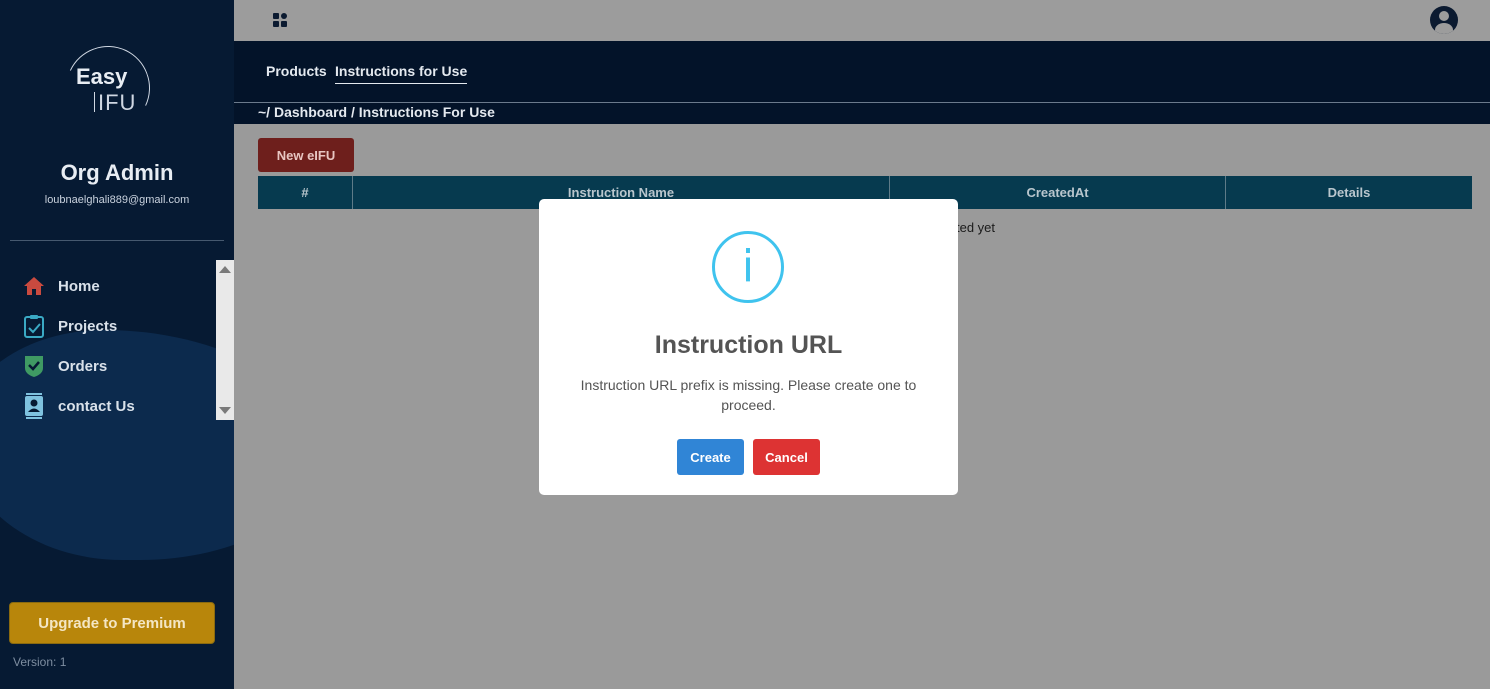 The height and width of the screenshot is (689, 1490). I want to click on upgrade-button: Upgrade to Premium, so click(112, 623).